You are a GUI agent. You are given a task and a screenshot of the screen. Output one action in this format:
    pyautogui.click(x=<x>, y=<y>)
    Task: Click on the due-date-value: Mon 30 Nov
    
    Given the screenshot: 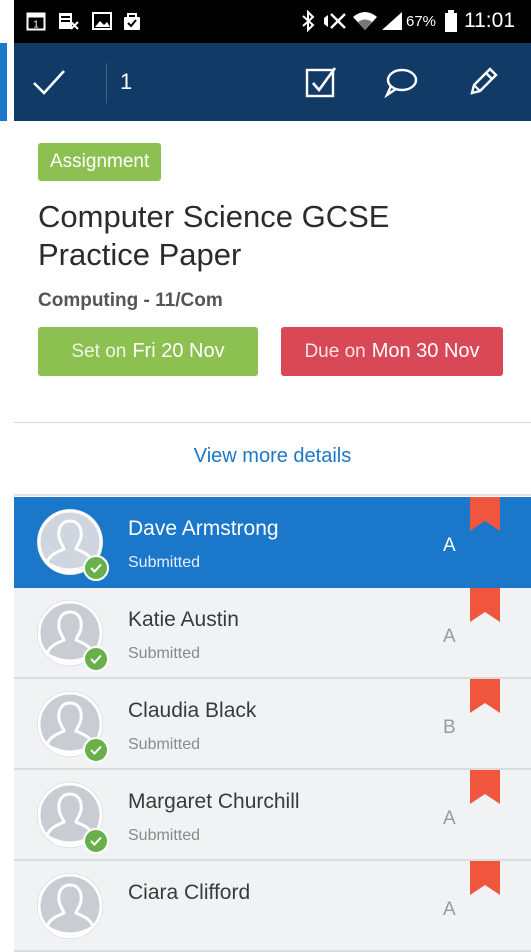 What is the action you would take?
    pyautogui.click(x=425, y=351)
    